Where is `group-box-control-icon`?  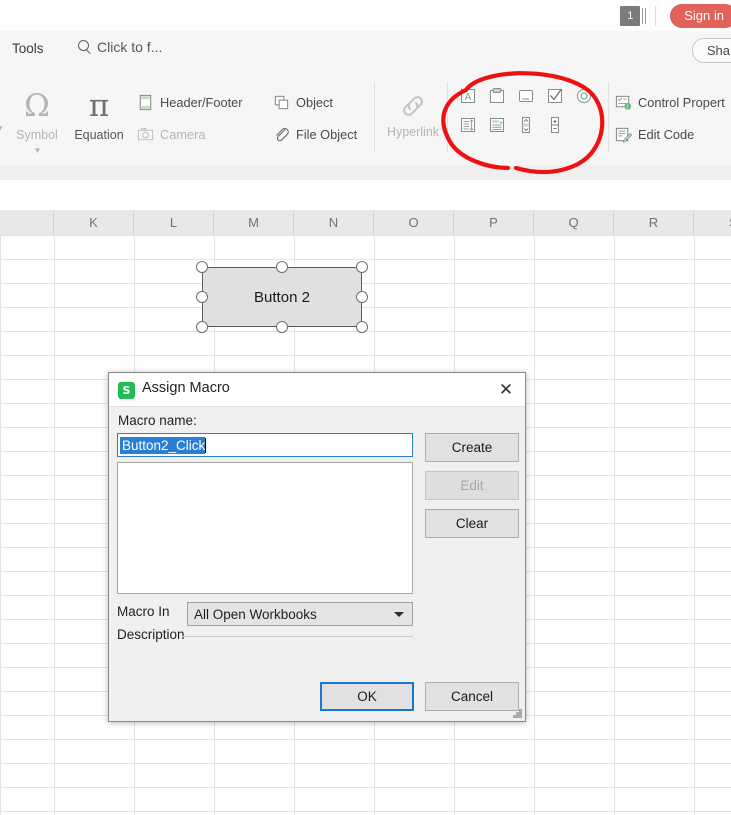 group-box-control-icon is located at coordinates (496, 95).